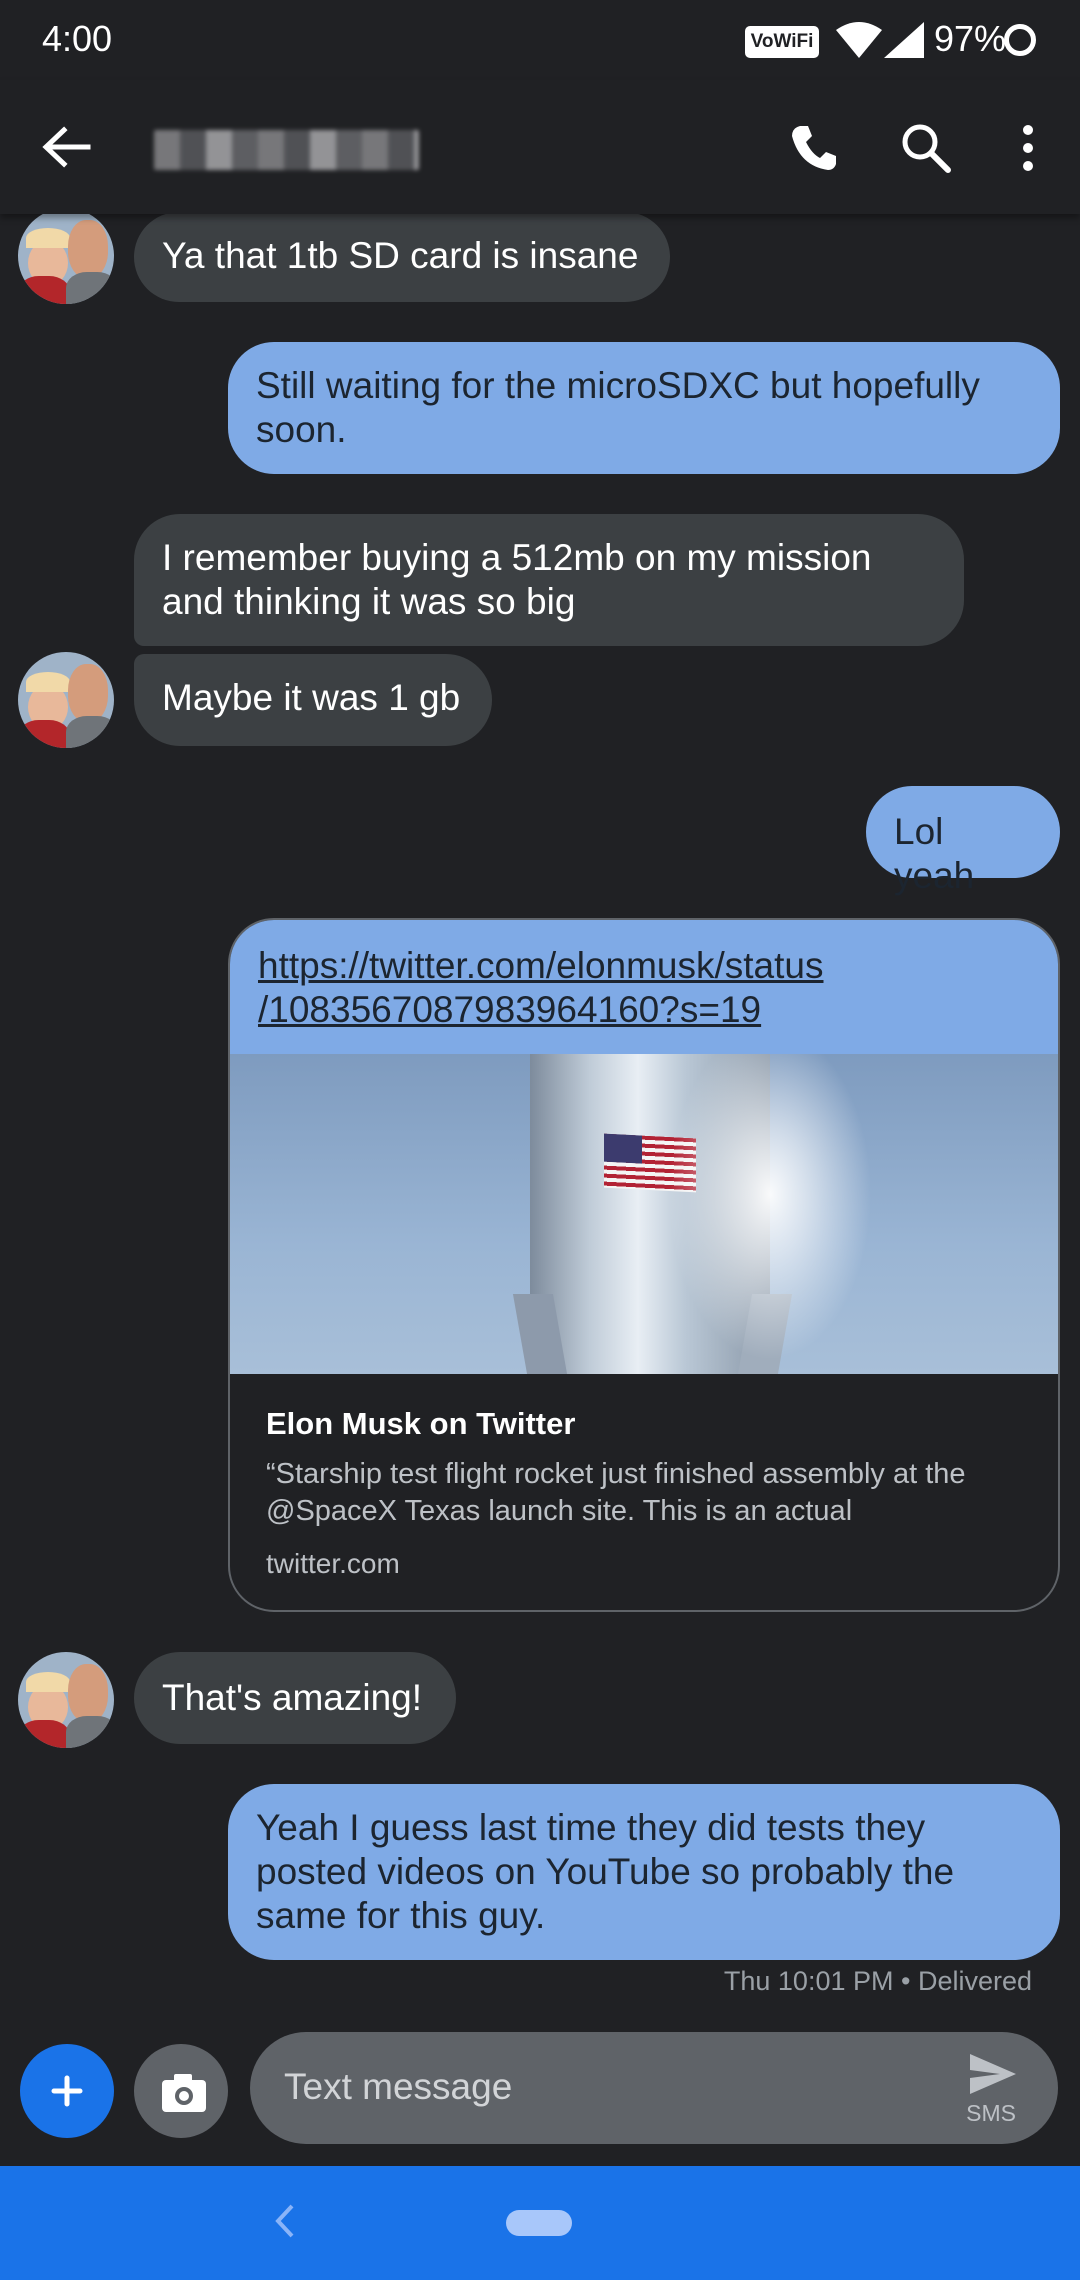 The image size is (1080, 2280). Describe the element at coordinates (184, 2093) in the screenshot. I see `camera-icon` at that location.